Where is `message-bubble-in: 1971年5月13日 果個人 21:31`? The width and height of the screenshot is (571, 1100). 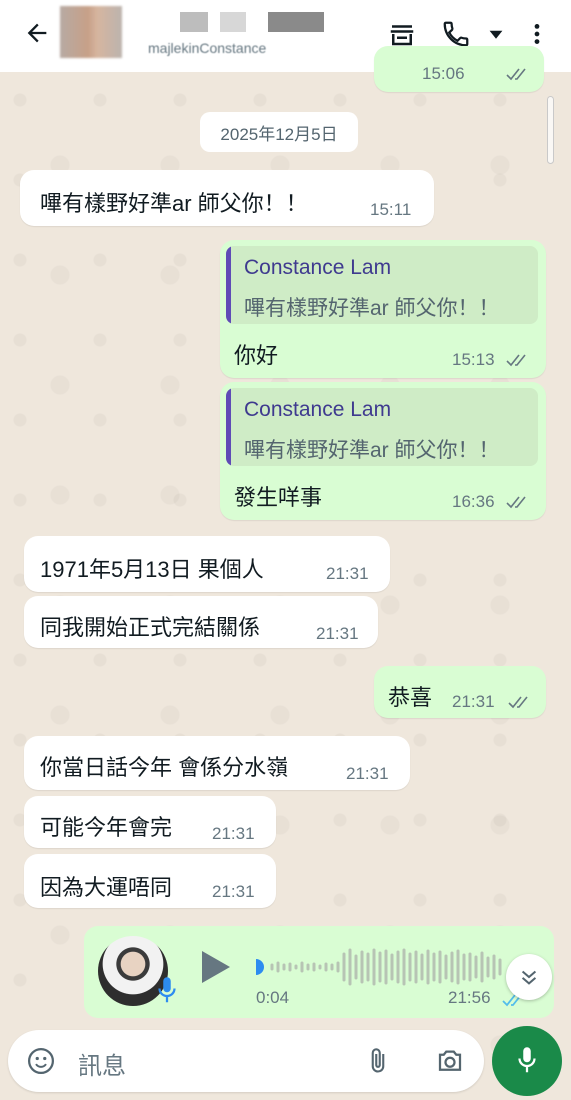
message-bubble-in: 1971年5月13日 果個人 21:31 is located at coordinates (207, 564).